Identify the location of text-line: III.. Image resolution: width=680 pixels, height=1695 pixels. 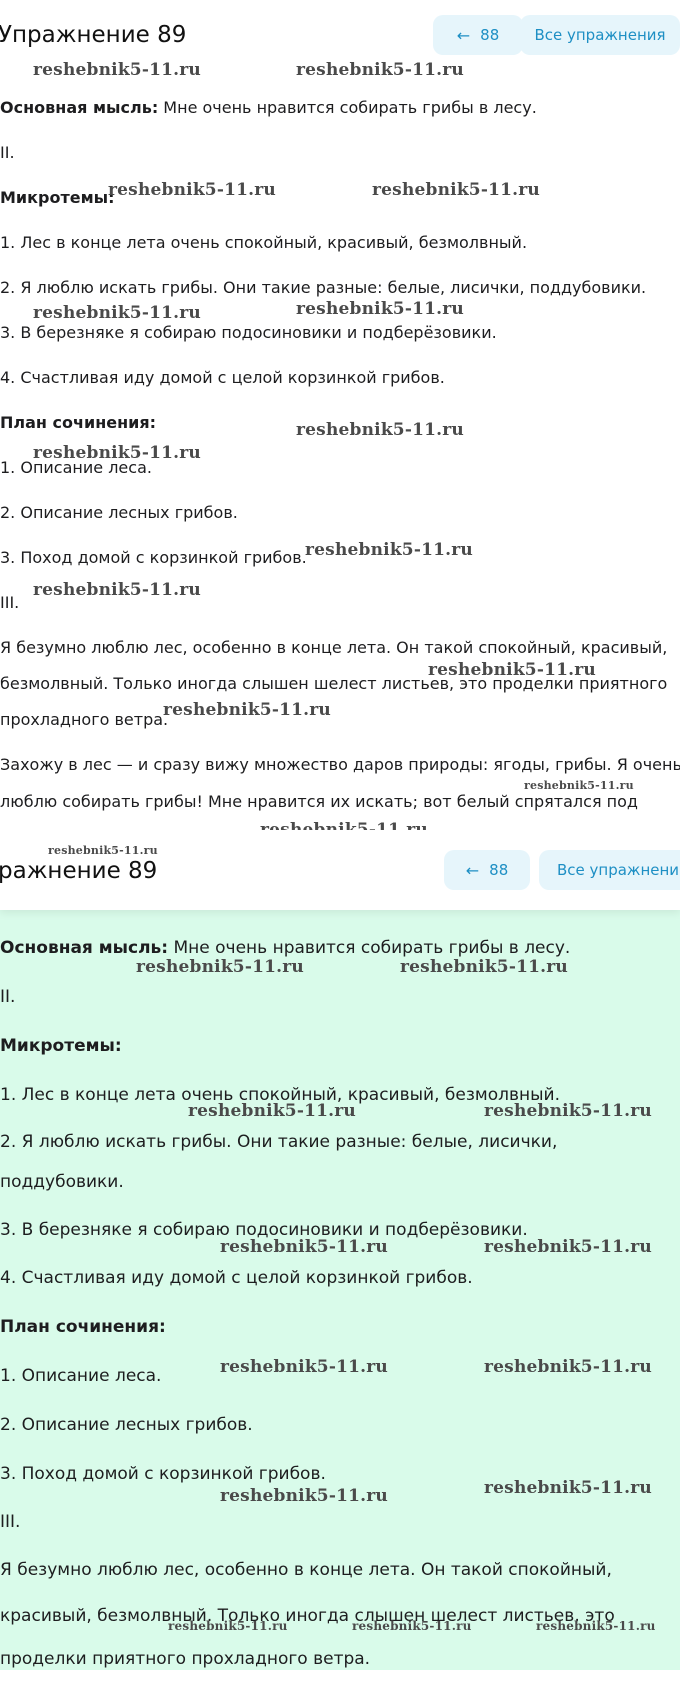
(10, 1522).